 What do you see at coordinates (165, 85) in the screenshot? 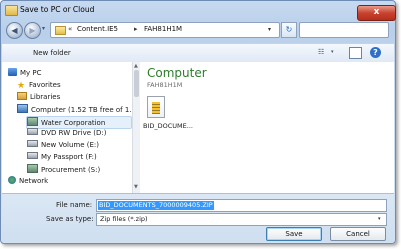
I see `location-subtitle: FAH81H1M` at bounding box center [165, 85].